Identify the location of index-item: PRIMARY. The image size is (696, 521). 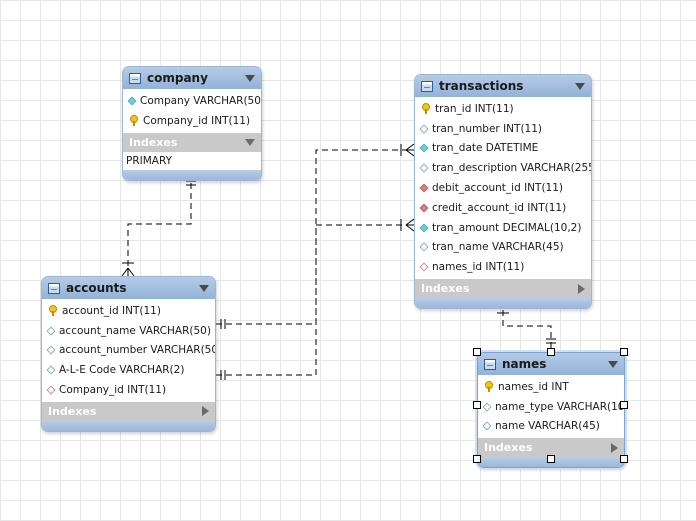
(192, 161).